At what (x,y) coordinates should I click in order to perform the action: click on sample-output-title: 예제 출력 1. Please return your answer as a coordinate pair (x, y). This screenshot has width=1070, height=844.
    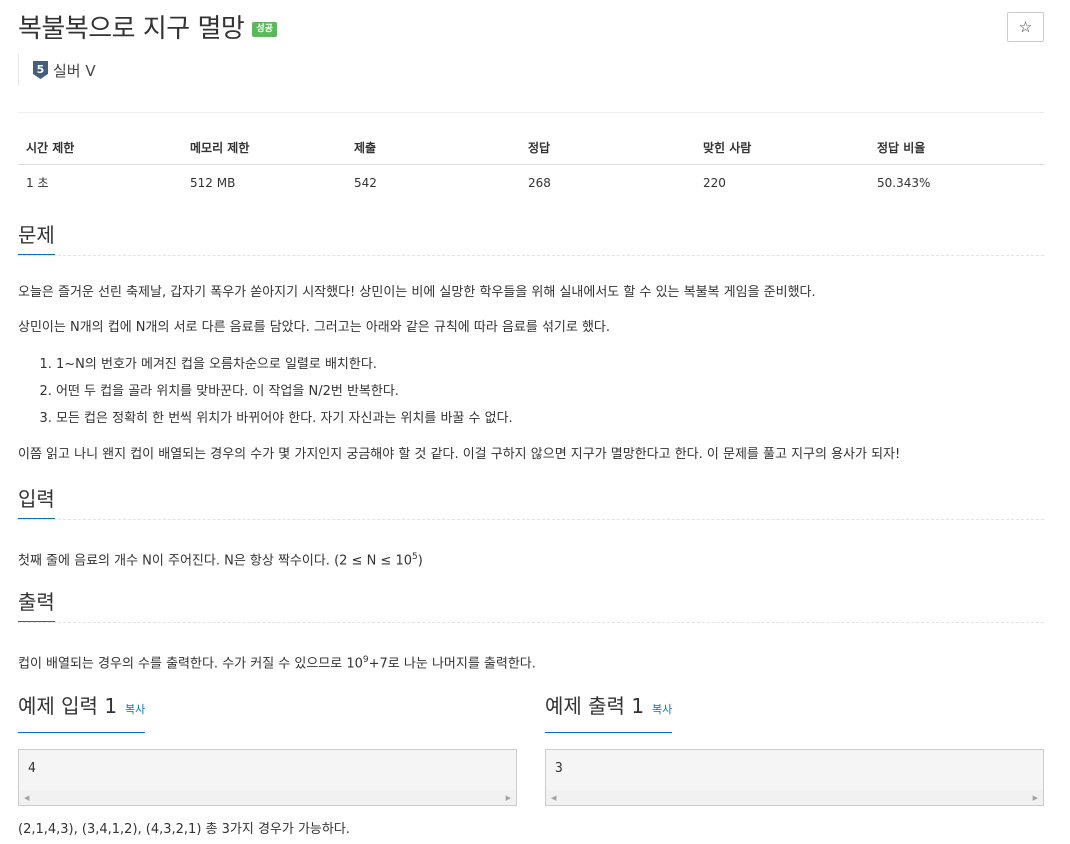
    Looking at the image, I should click on (595, 706).